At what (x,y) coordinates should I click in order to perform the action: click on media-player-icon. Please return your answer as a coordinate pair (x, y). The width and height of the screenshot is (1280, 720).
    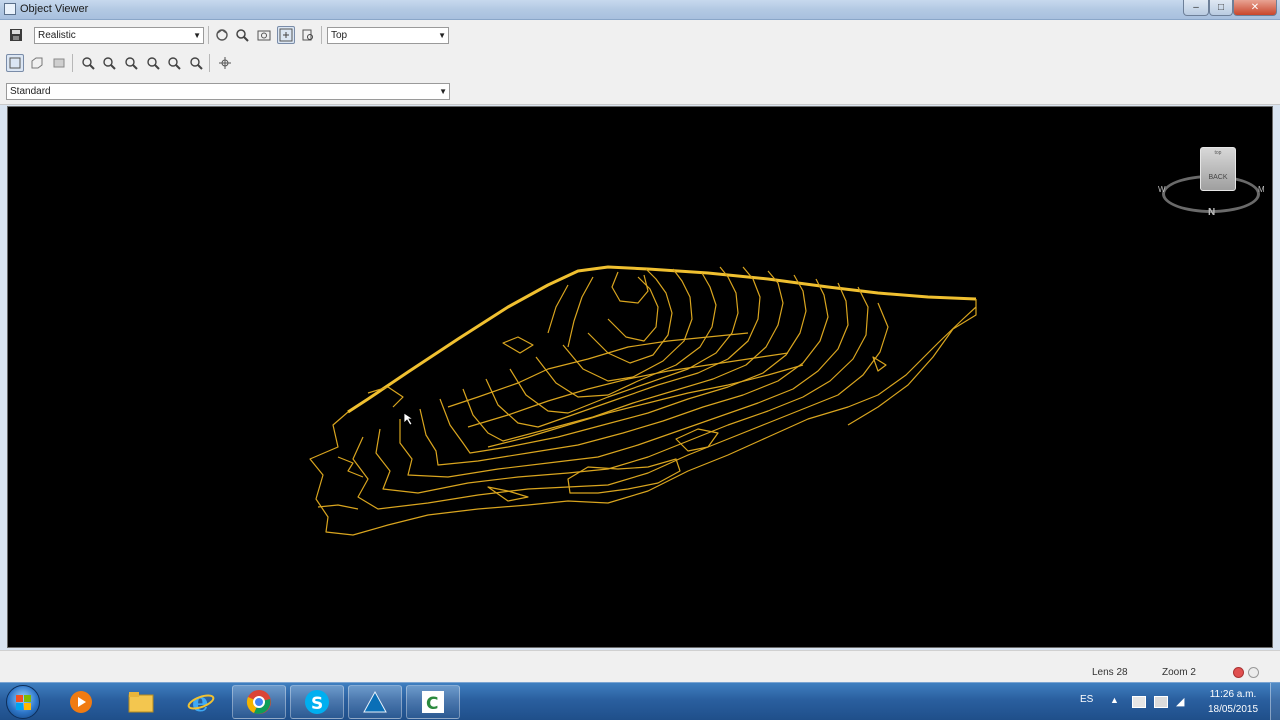
    Looking at the image, I should click on (81, 702).